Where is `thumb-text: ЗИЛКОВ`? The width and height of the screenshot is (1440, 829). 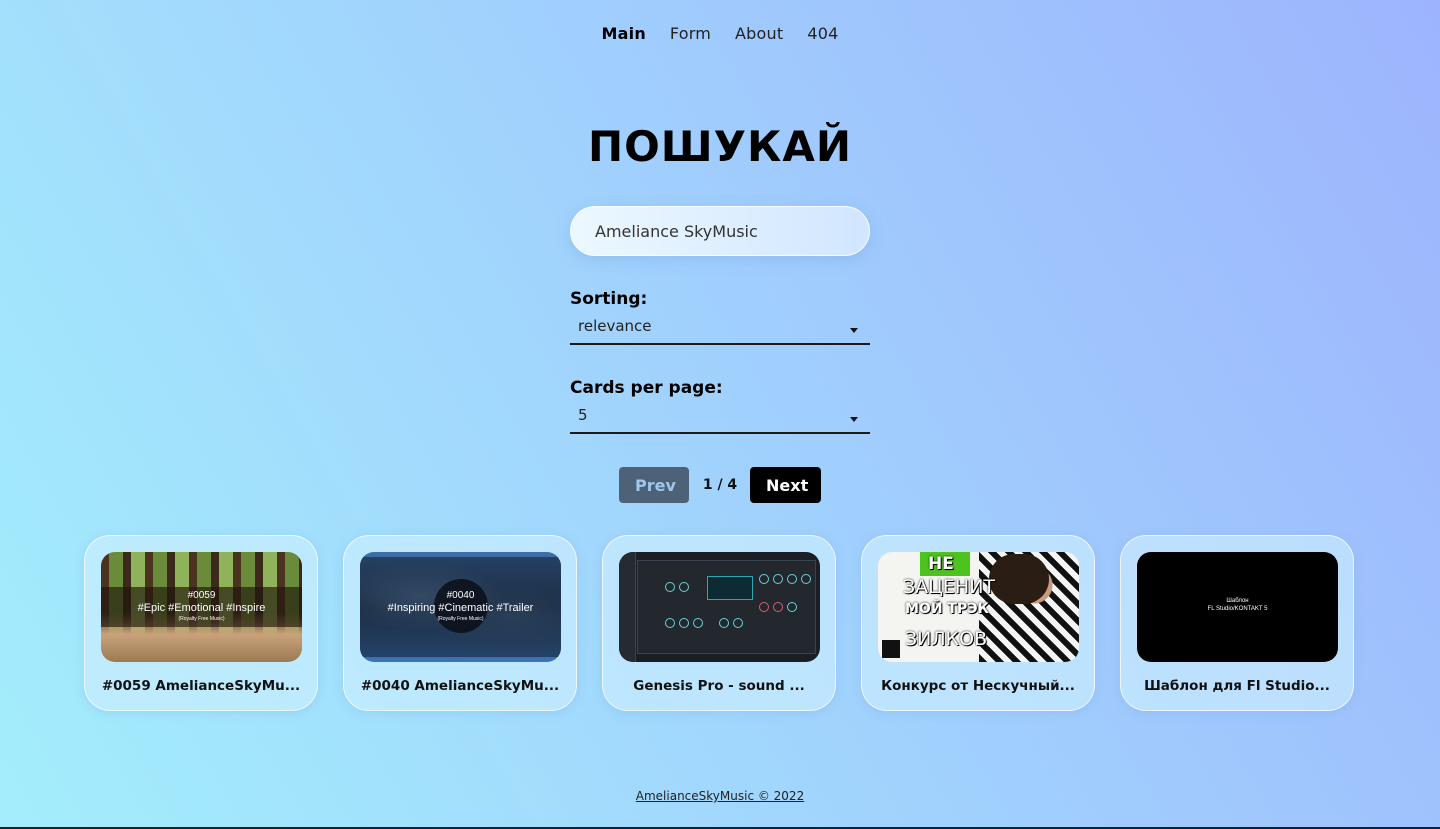
thumb-text: ЗИЛКОВ is located at coordinates (946, 639).